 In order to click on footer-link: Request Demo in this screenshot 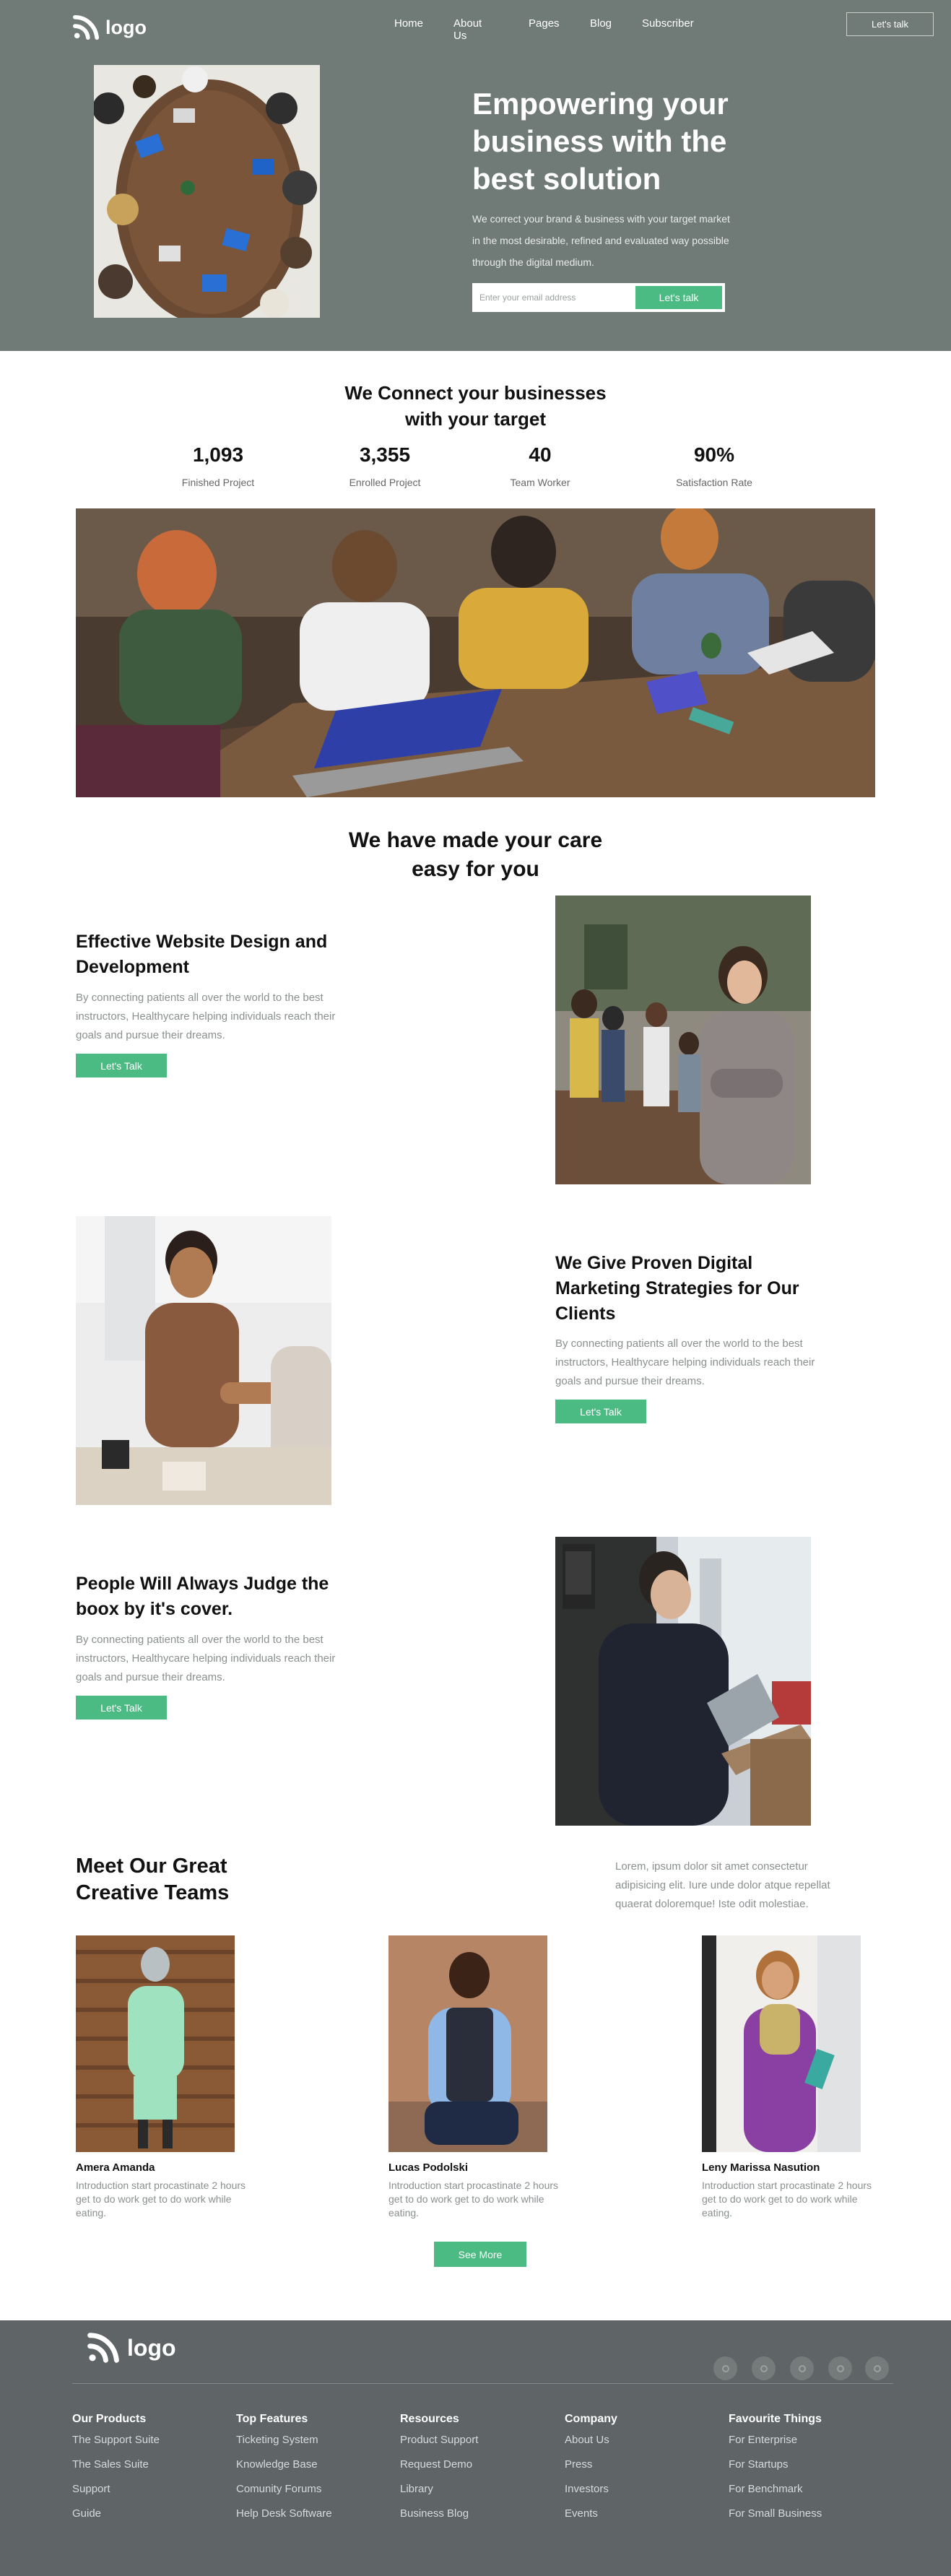, I will do `click(479, 2470)`.